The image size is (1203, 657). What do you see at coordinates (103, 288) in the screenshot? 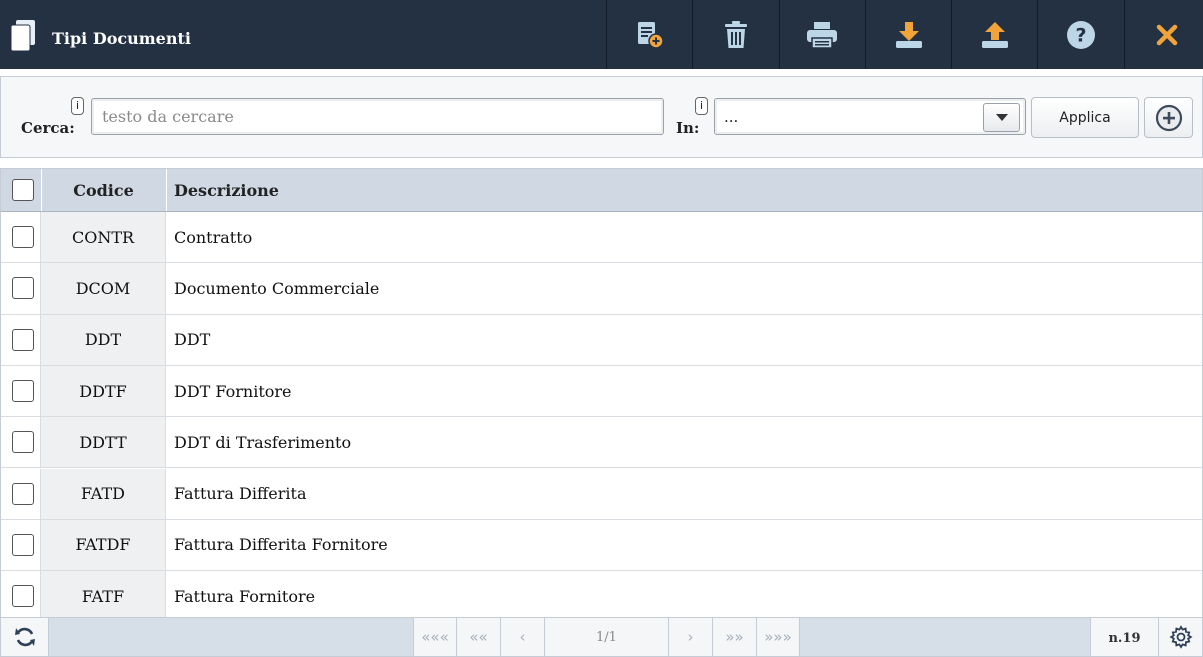
I see `row-code: DCOM` at bounding box center [103, 288].